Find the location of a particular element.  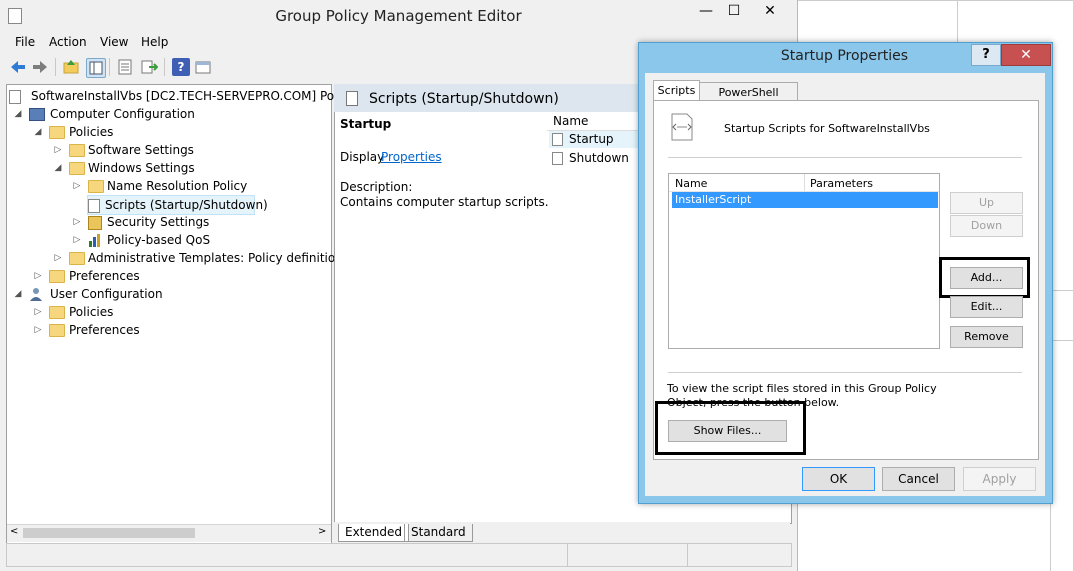

properties-icon is located at coordinates (203, 67).